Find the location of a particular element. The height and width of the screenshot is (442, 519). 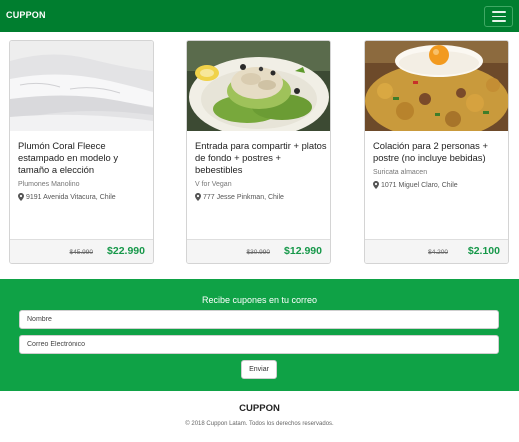

deal-address-text: 1071 Miguel Claro, Chile is located at coordinates (419, 185).